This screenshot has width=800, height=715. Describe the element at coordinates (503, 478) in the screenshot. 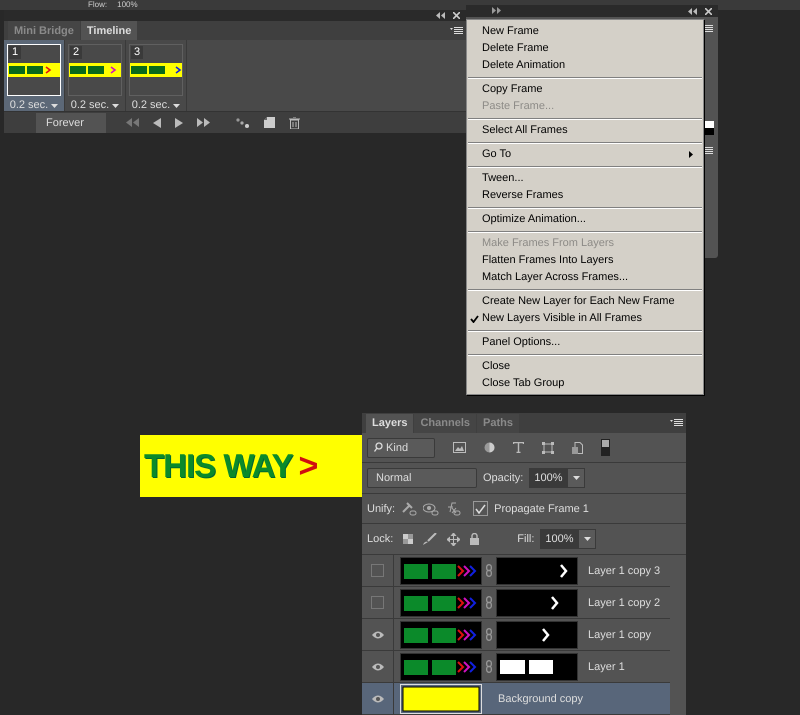

I see `opacity-label: Opacity:` at that location.